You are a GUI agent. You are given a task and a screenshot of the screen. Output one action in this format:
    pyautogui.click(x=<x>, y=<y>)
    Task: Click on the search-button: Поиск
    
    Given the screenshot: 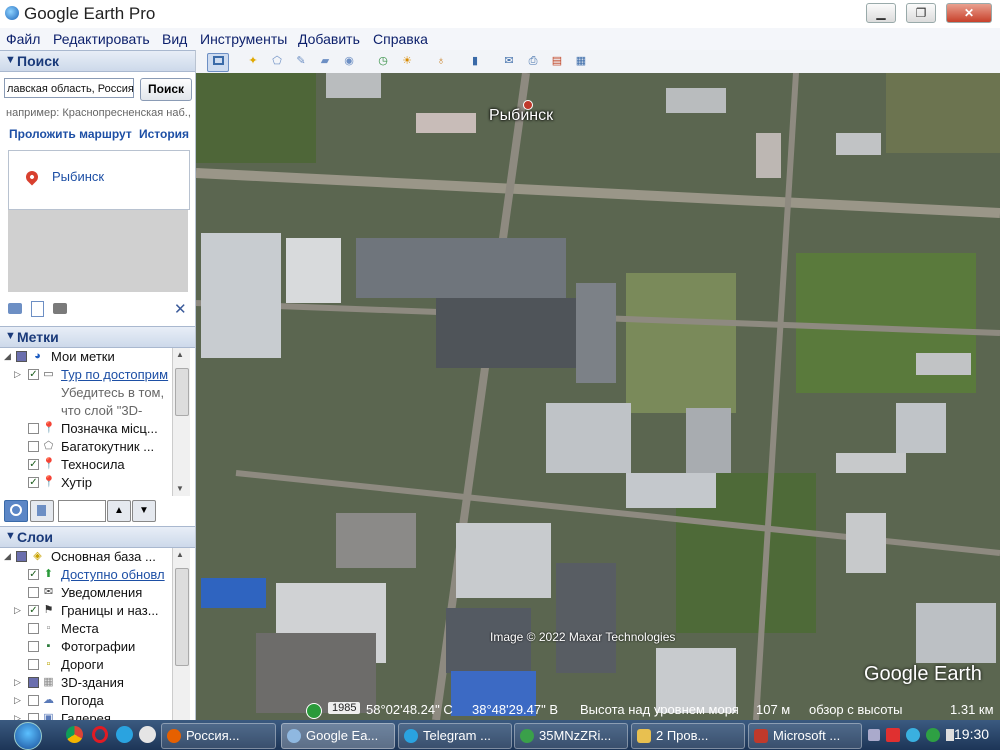 What is the action you would take?
    pyautogui.click(x=166, y=89)
    